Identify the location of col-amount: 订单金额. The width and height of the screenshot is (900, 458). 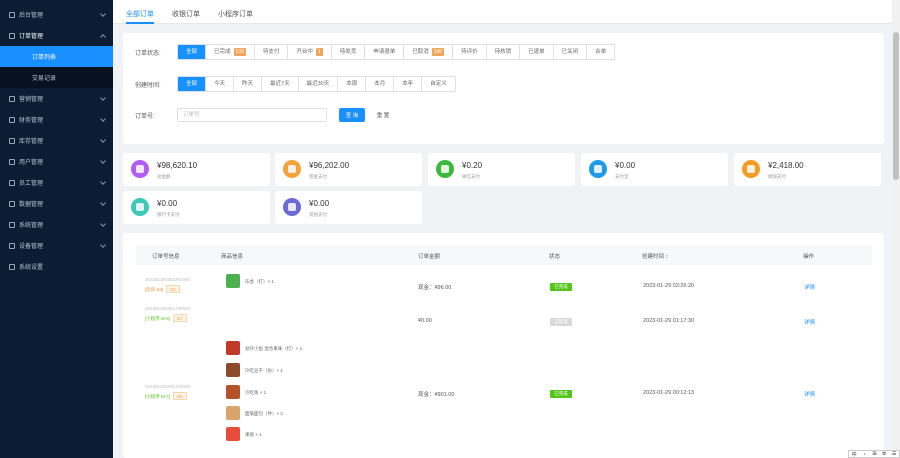
(429, 257).